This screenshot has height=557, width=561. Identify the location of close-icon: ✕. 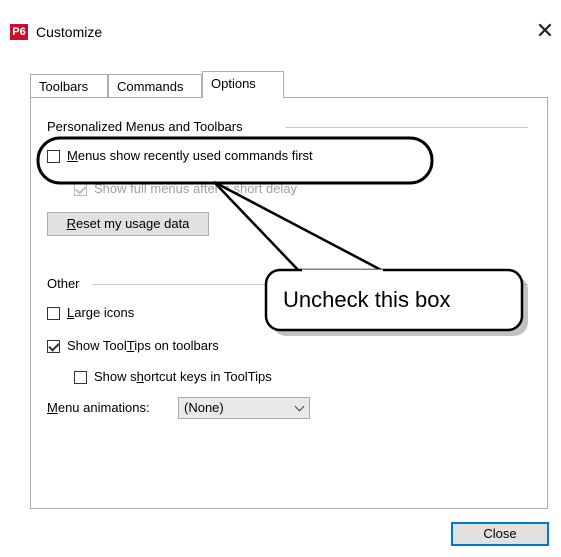
(545, 31).